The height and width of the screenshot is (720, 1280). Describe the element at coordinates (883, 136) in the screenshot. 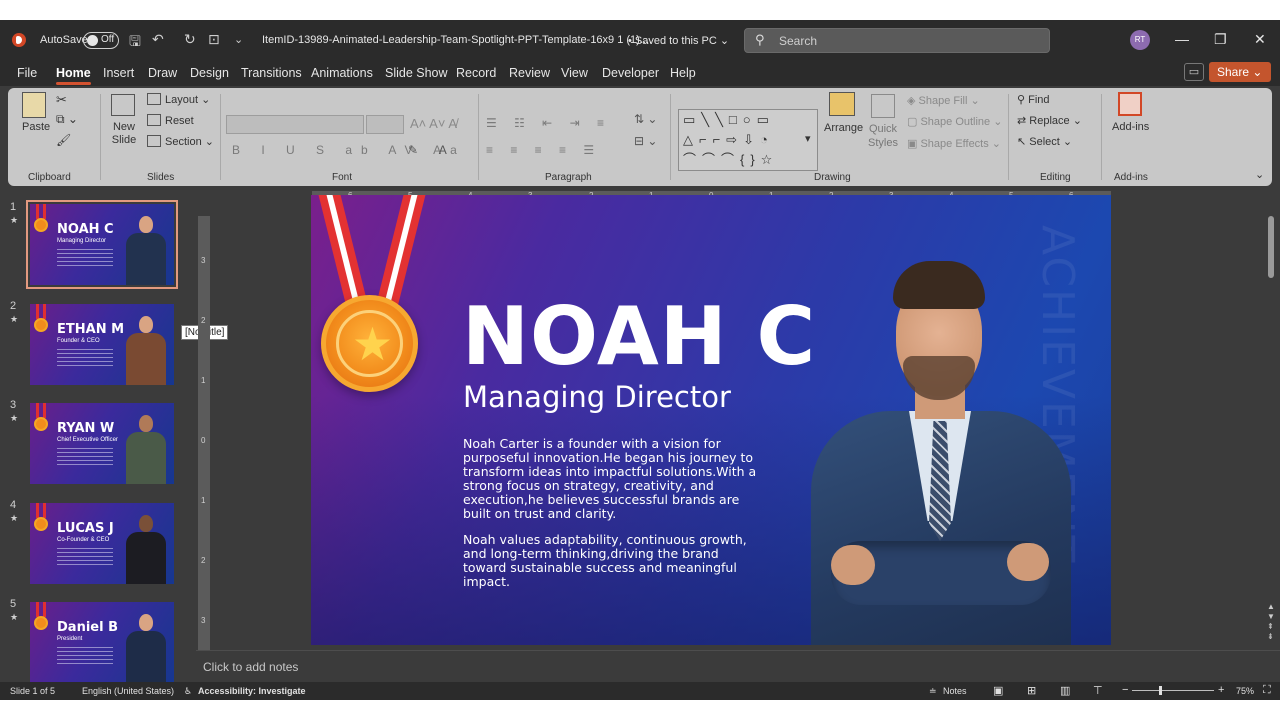

I see `quick-styles-label: Quick Styles` at that location.